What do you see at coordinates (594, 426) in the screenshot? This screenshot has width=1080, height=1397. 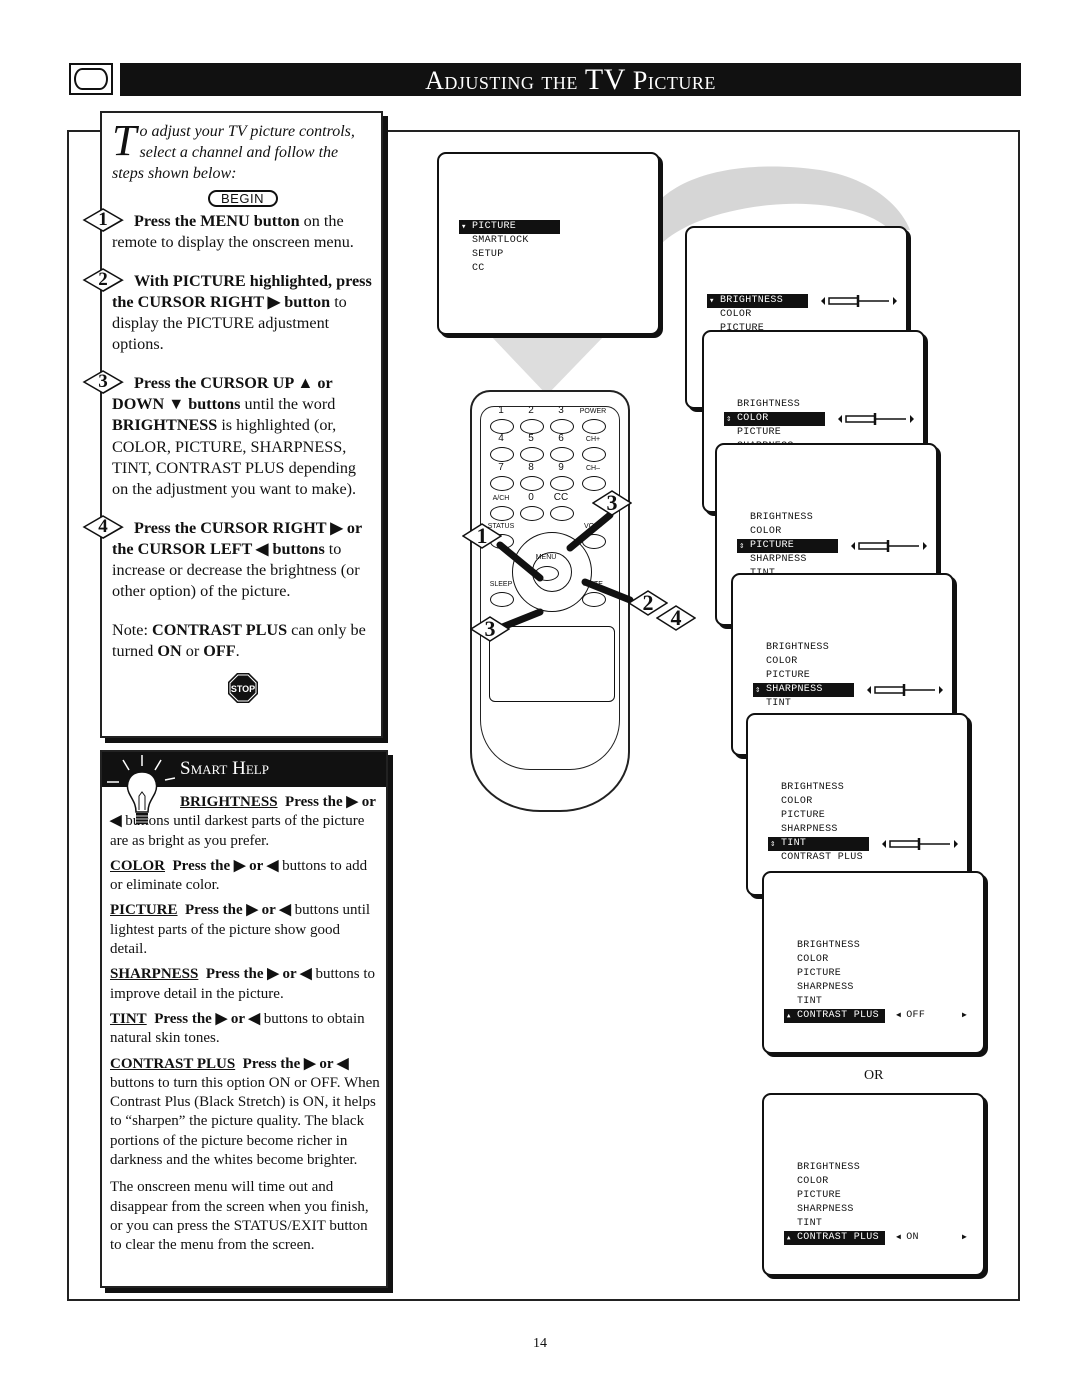 I see `remote-button-power` at bounding box center [594, 426].